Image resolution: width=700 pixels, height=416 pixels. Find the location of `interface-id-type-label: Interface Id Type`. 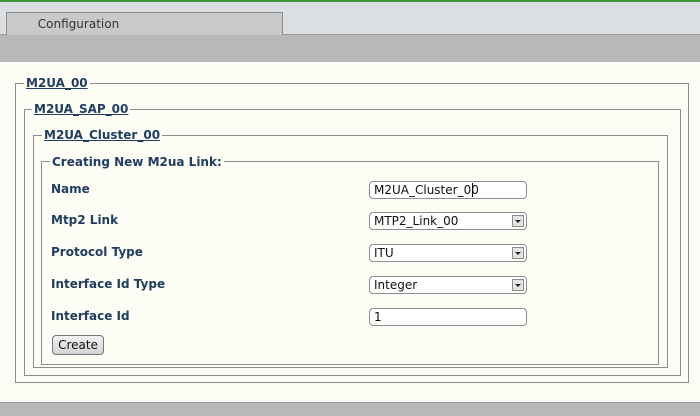

interface-id-type-label: Interface Id Type is located at coordinates (108, 284).